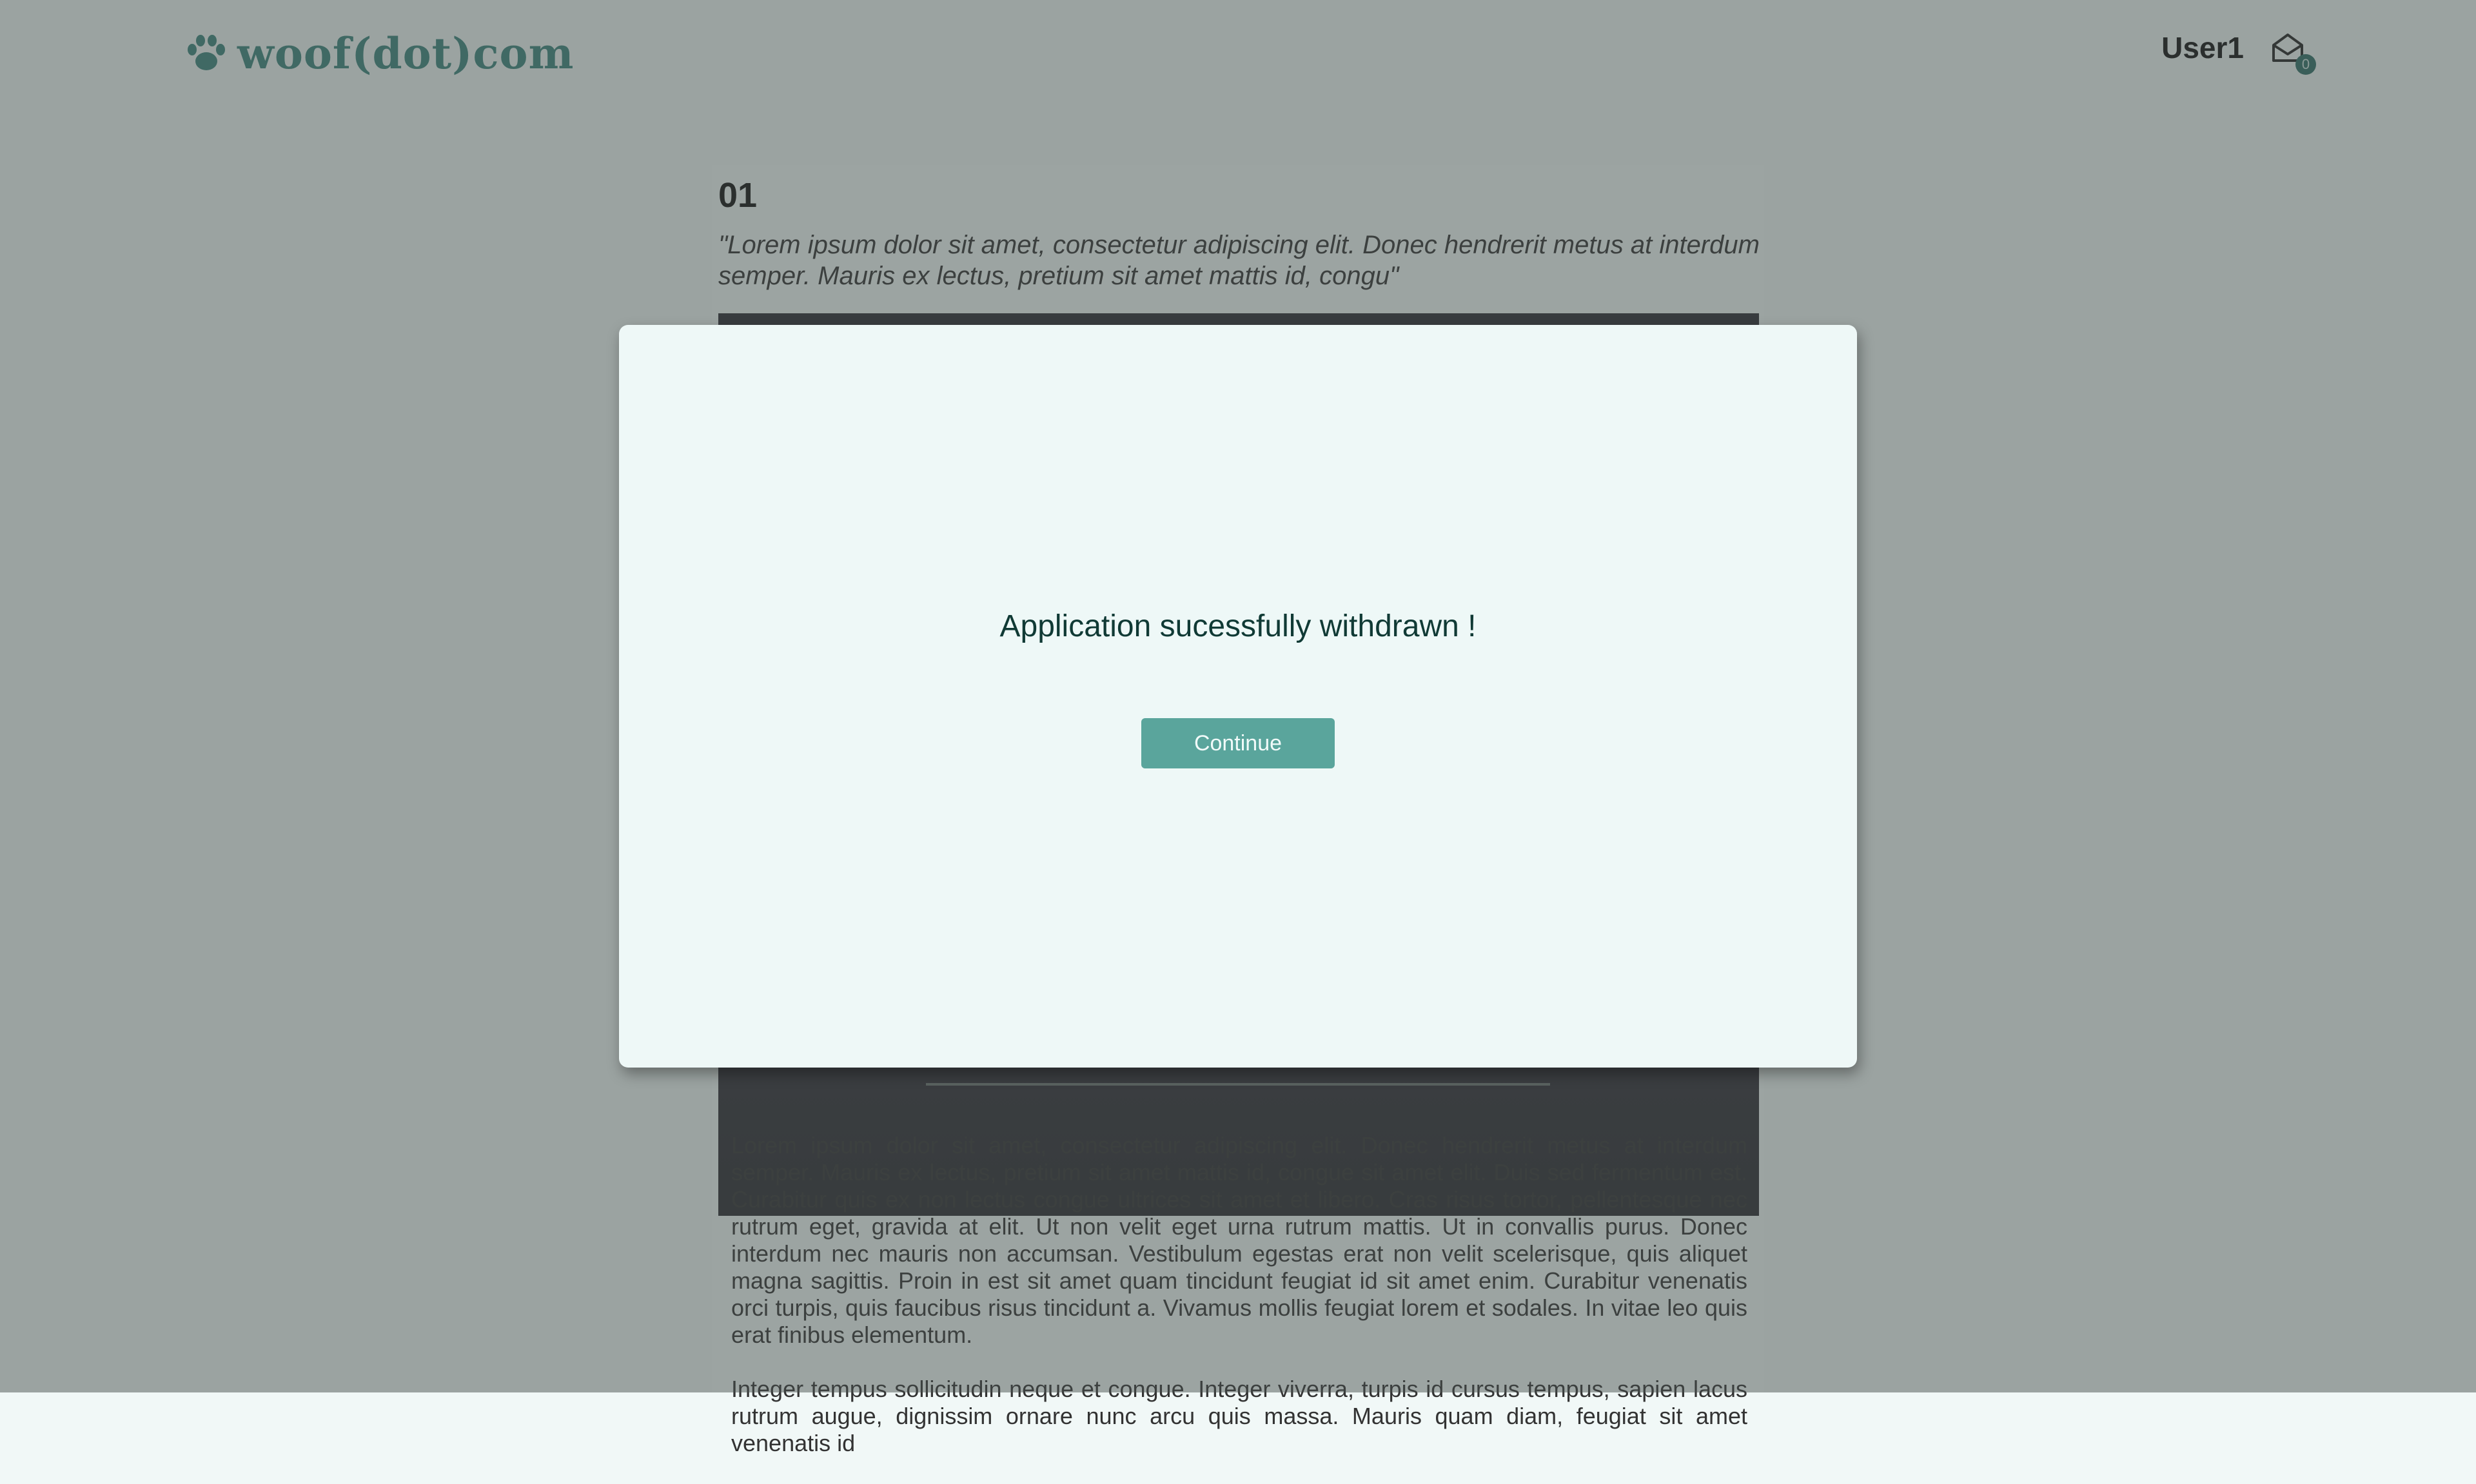  I want to click on continue-button: Continue, so click(1238, 743).